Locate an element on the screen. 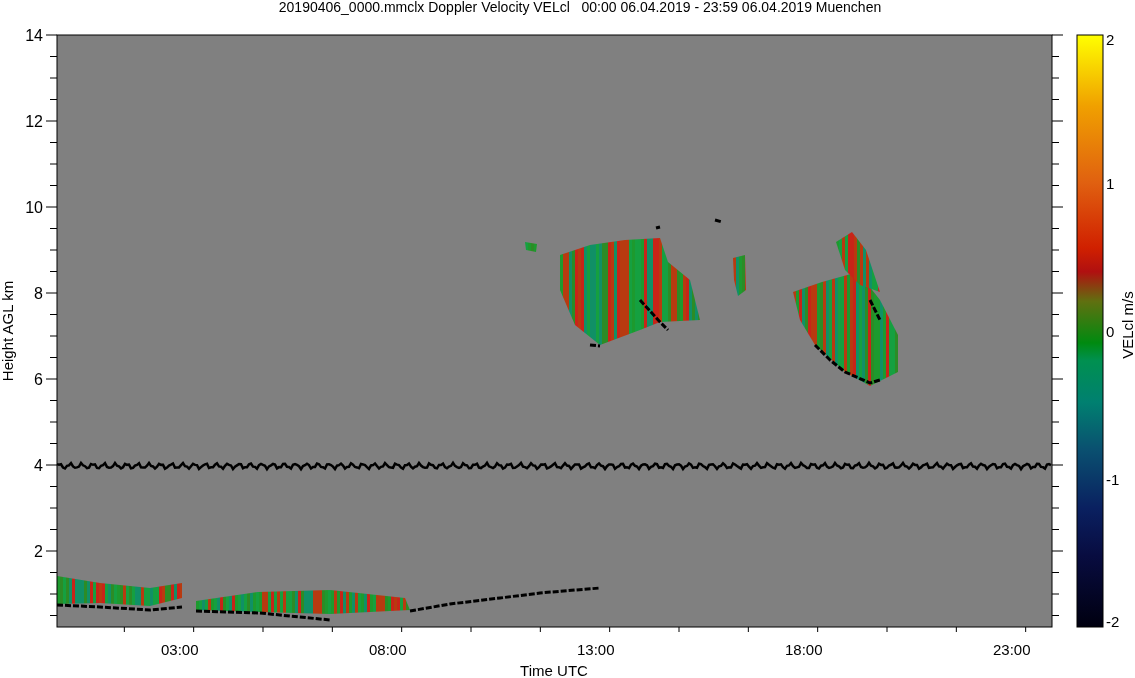  x-axis-label: Time UTC is located at coordinates (554, 670).